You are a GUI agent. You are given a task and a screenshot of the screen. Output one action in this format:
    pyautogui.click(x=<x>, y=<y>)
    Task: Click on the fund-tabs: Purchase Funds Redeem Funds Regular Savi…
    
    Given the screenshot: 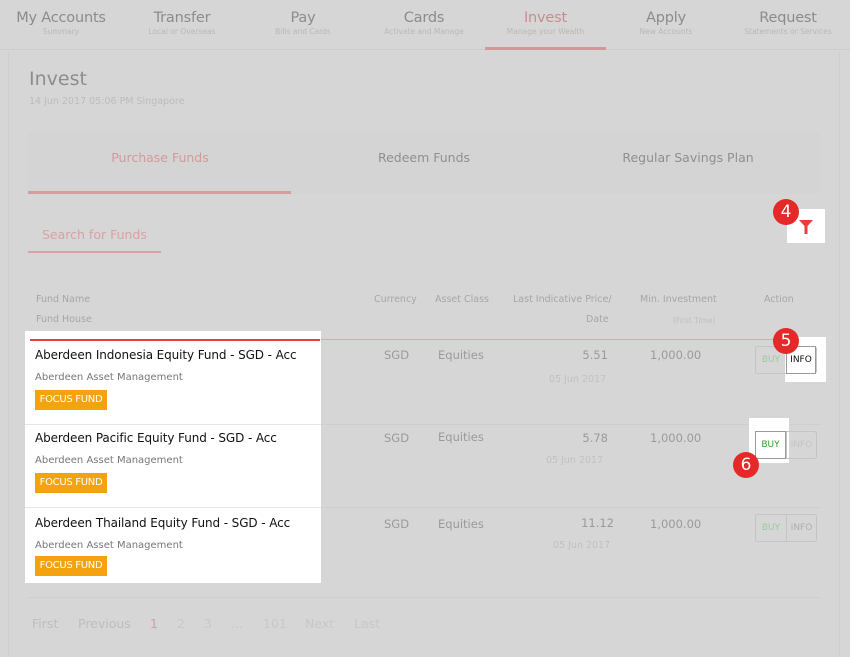 What is the action you would take?
    pyautogui.click(x=424, y=163)
    